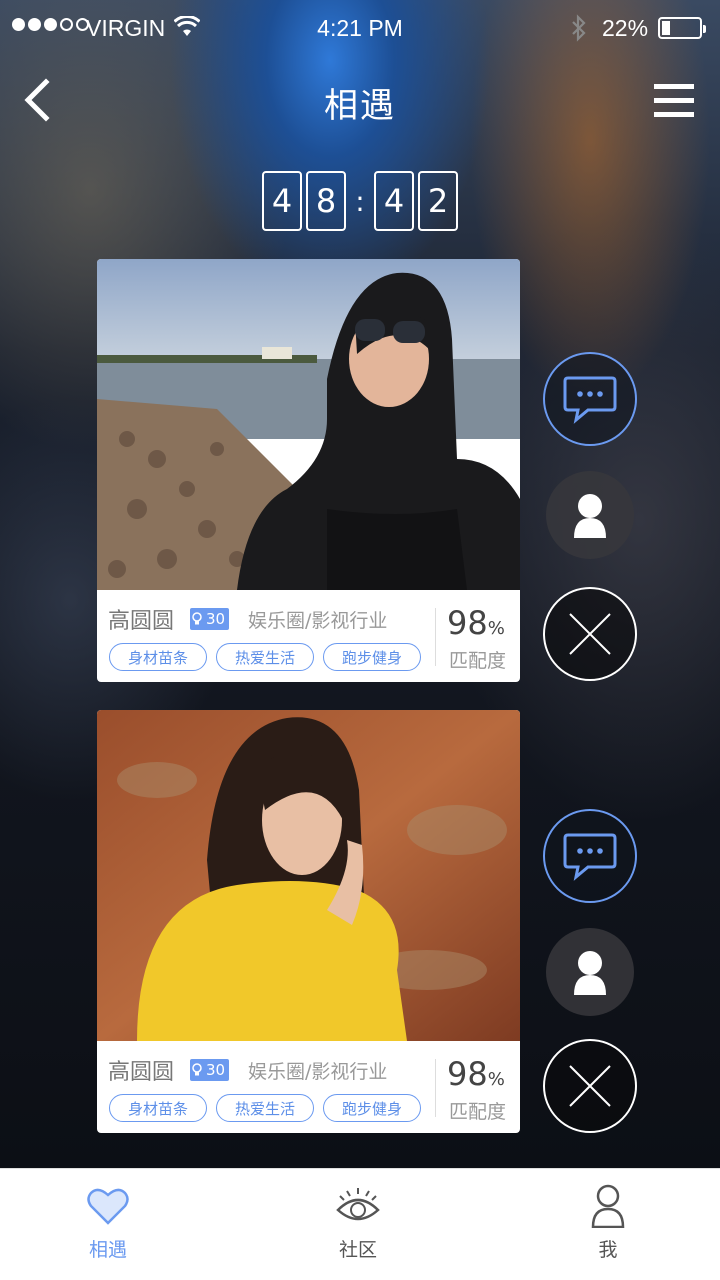  I want to click on heart-icon, so click(108, 1206).